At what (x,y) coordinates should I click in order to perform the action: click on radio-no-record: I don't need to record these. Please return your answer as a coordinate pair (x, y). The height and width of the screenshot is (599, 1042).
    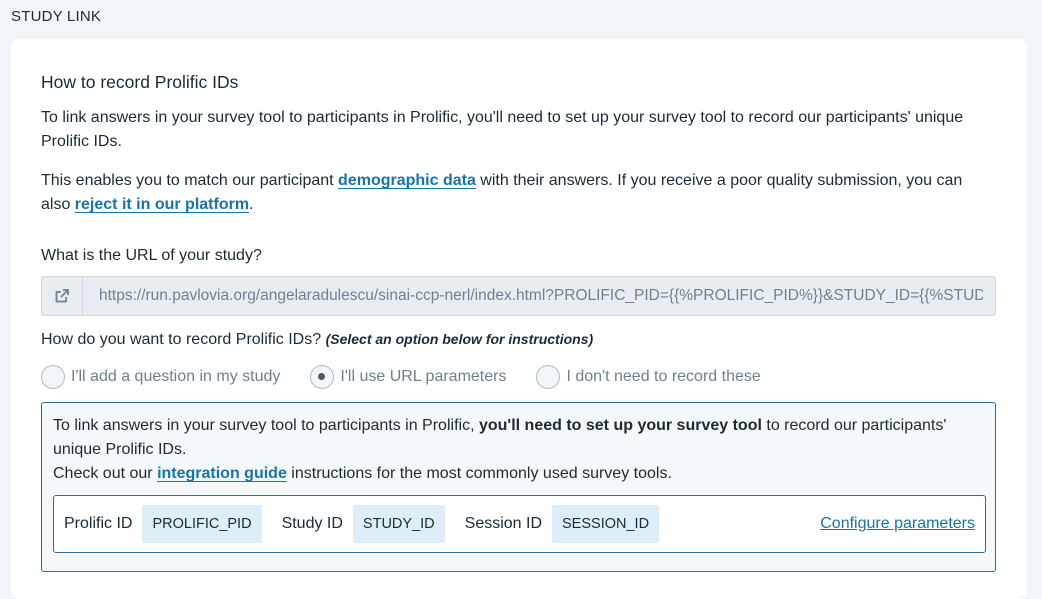
    Looking at the image, I should click on (648, 377).